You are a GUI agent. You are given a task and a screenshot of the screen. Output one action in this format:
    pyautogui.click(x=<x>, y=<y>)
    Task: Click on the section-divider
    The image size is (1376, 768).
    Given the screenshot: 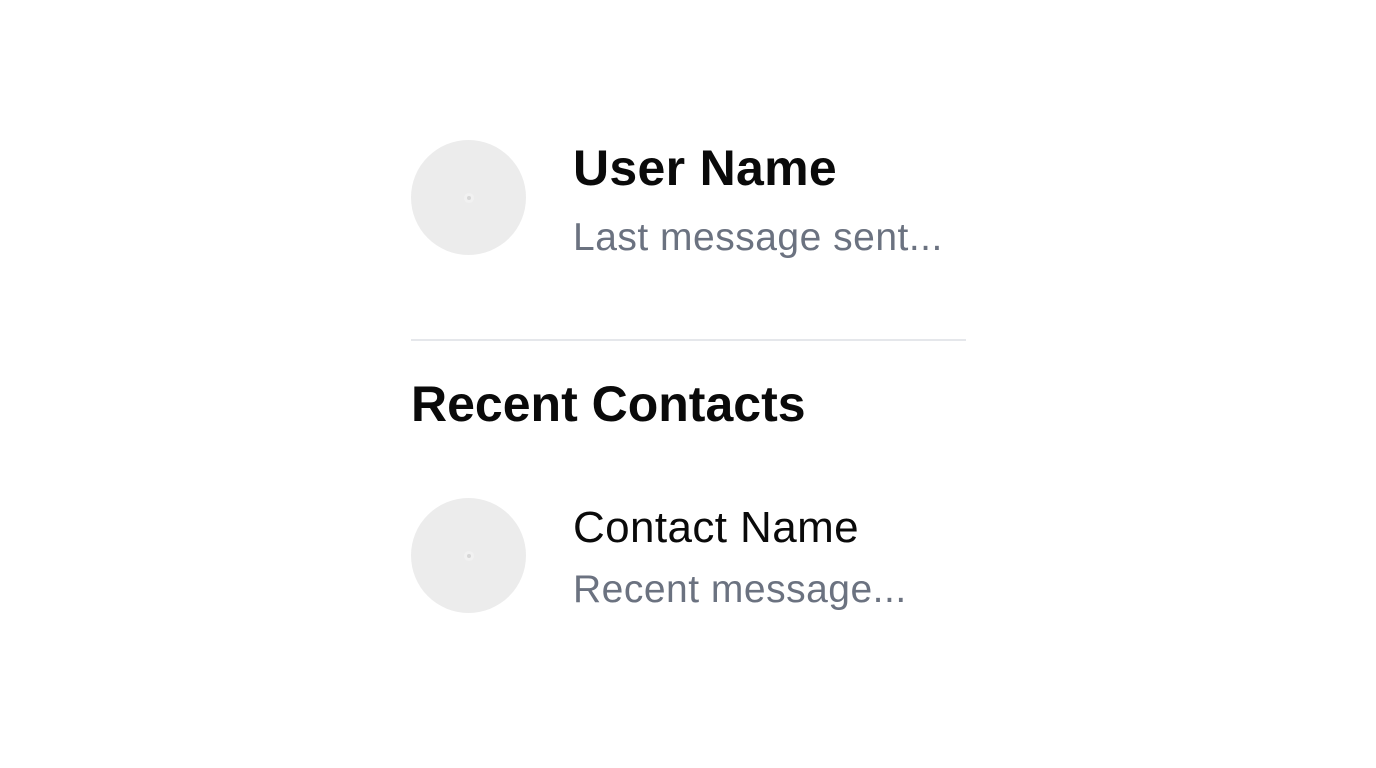 What is the action you would take?
    pyautogui.click(x=688, y=340)
    